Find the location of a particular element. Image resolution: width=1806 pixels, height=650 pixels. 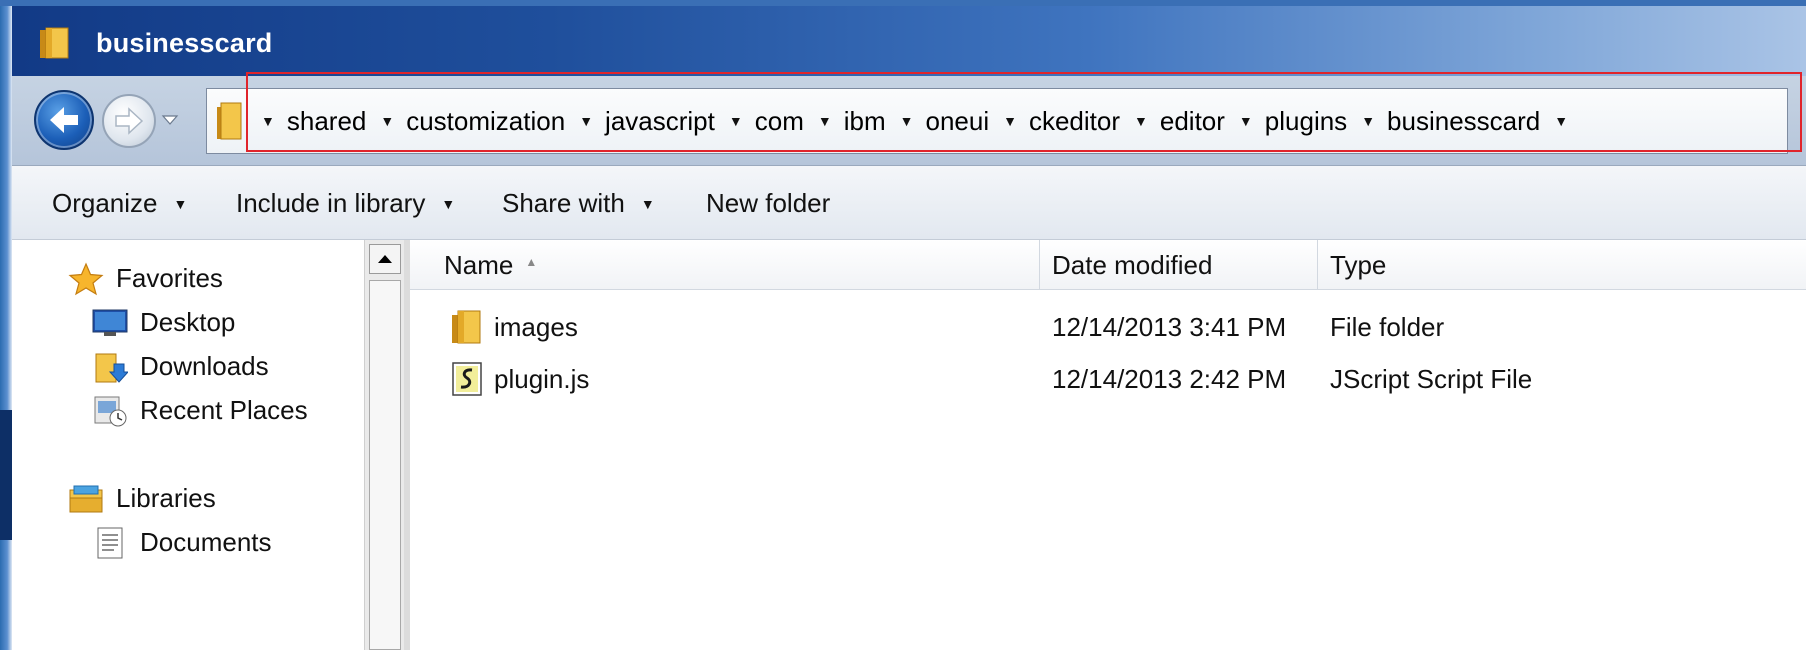

desktop-background is located at coordinates (6, 325).